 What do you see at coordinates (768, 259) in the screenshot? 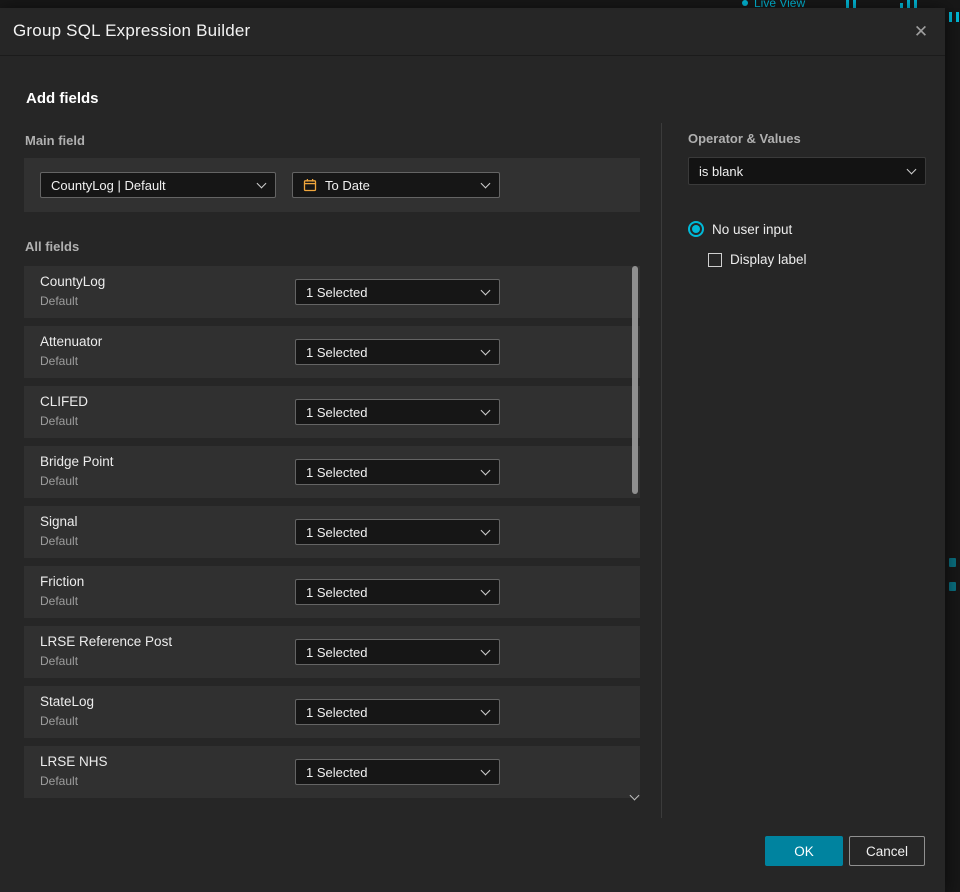
I see `display-label-label: Display label` at bounding box center [768, 259].